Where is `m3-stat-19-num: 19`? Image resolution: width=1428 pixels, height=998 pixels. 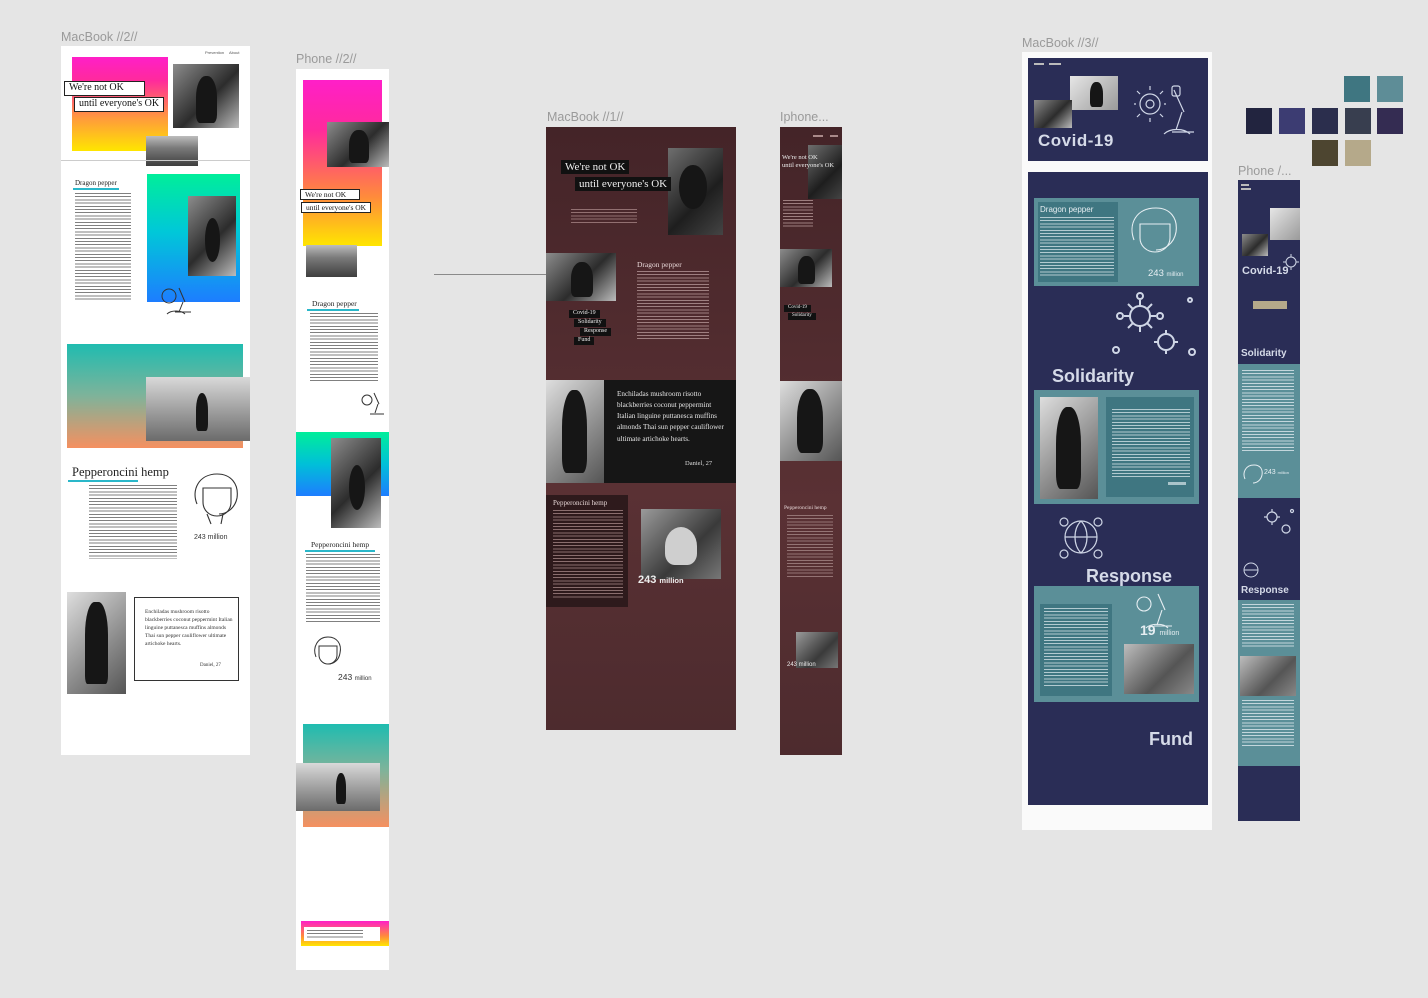 m3-stat-19-num: 19 is located at coordinates (1148, 630).